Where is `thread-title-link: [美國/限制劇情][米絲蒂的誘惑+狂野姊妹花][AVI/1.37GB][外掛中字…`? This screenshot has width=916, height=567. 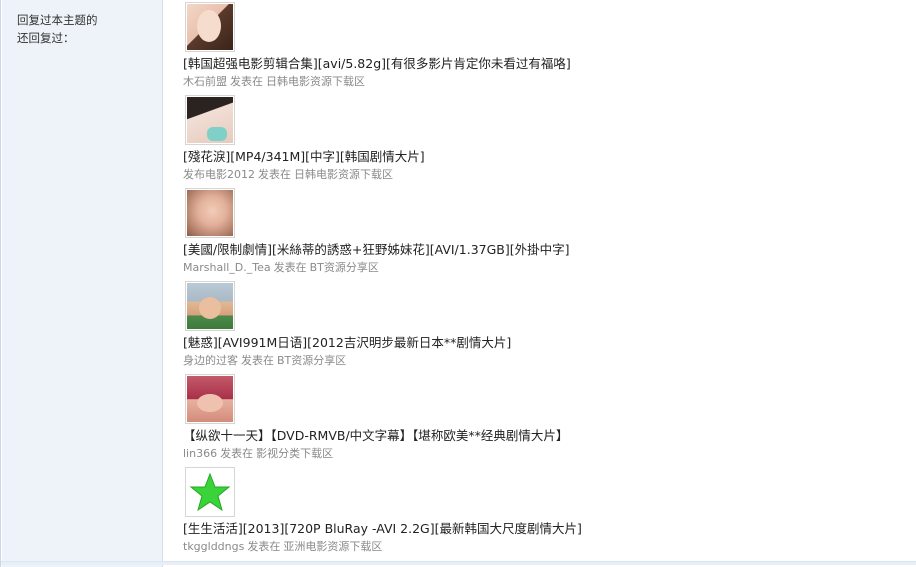
thread-title-link: [美國/限制劇情][米絲蒂的誘惑+狂野姊妹花][AVI/1.37GB][外掛中字… is located at coordinates (549, 250).